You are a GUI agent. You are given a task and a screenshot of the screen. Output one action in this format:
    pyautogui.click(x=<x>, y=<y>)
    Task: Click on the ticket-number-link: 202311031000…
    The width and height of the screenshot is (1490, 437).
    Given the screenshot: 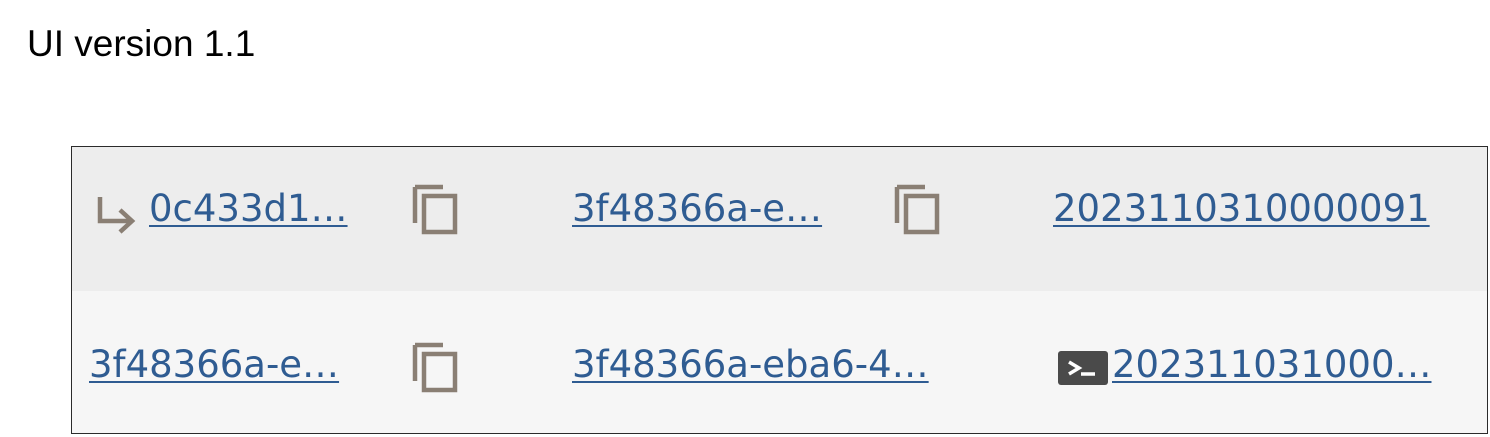 What is the action you would take?
    pyautogui.click(x=1272, y=365)
    